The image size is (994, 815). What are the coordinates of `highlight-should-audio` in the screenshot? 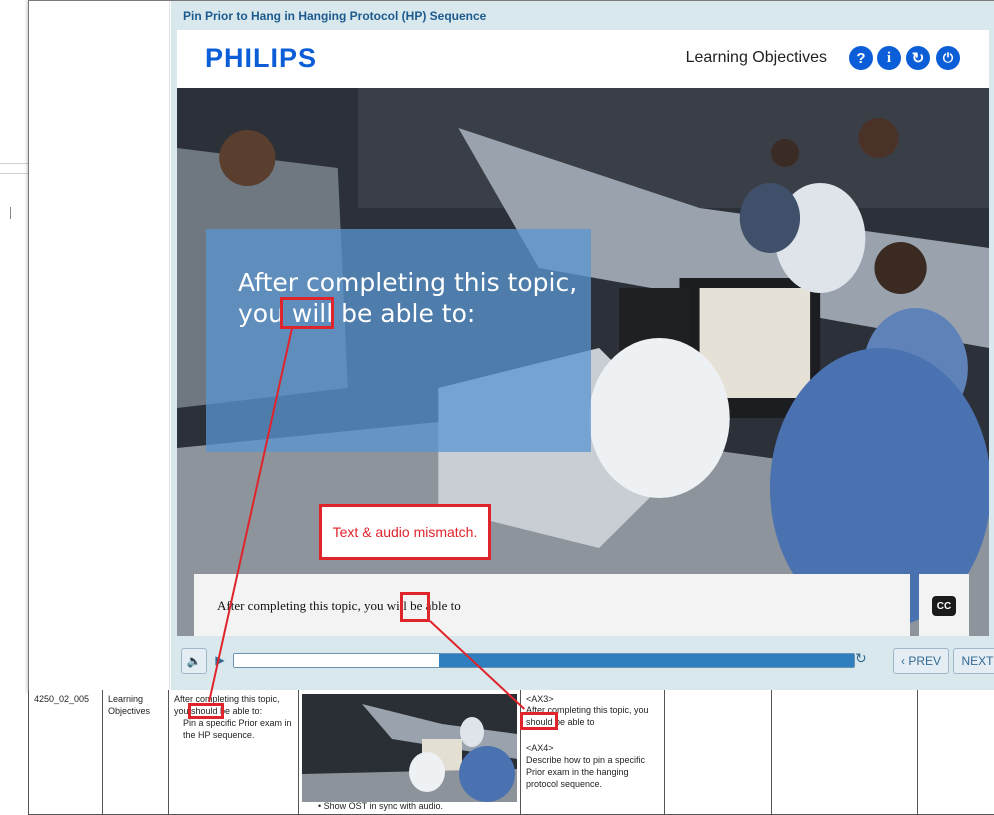 It's located at (539, 721).